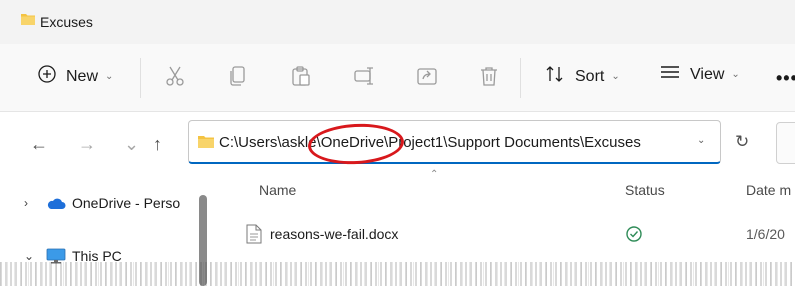  Describe the element at coordinates (742, 142) in the screenshot. I see `refresh-icon: ↻` at that location.